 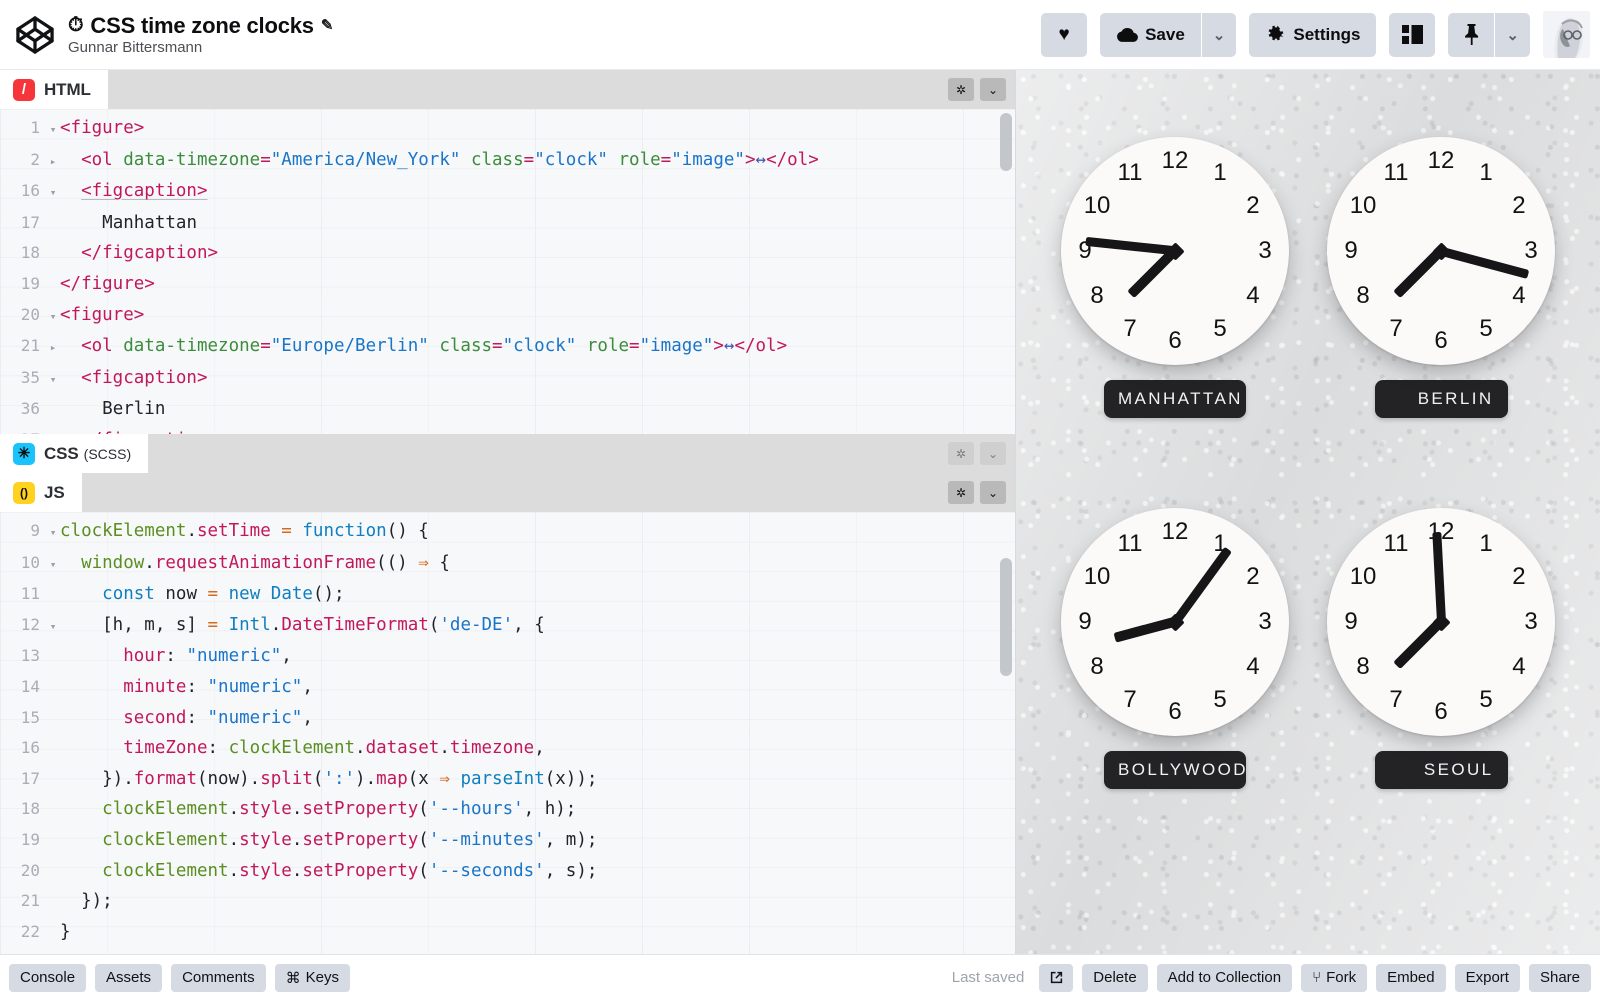 What do you see at coordinates (192, 159) in the screenshot?
I see `code-token: data-timezone` at bounding box center [192, 159].